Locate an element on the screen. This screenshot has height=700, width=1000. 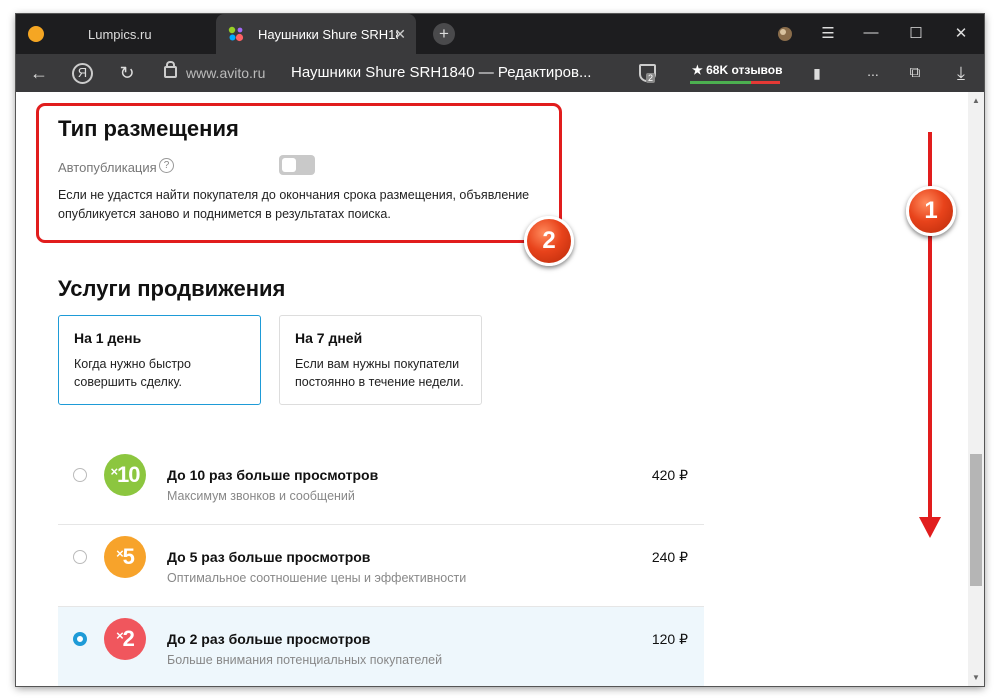
service-price: 420 ₽ is located at coordinates (669, 475).